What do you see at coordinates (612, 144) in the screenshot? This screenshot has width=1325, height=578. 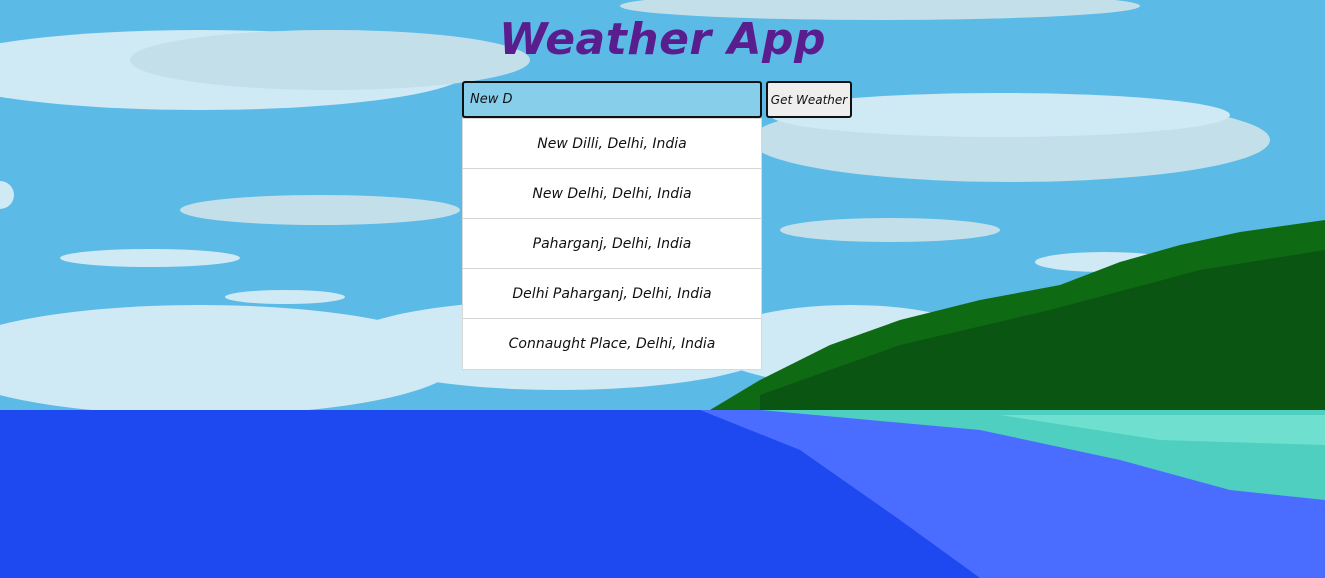 I see `suggestion-item: New Dilli, Delhi, India` at bounding box center [612, 144].